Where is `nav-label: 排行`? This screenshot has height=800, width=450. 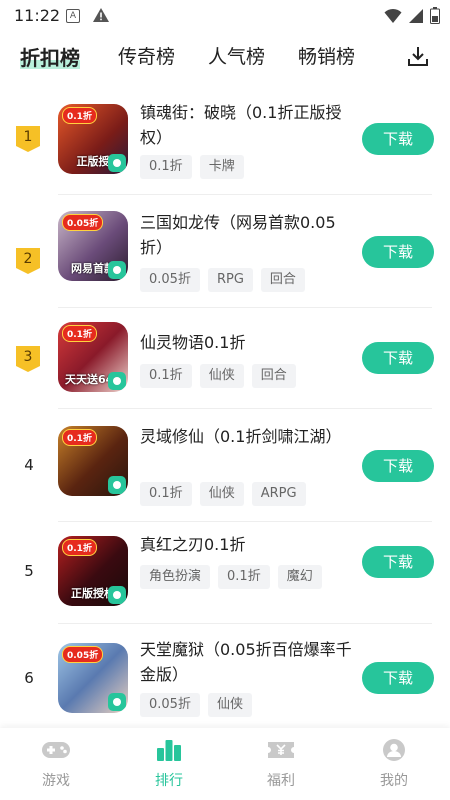 nav-label: 排行 is located at coordinates (169, 781).